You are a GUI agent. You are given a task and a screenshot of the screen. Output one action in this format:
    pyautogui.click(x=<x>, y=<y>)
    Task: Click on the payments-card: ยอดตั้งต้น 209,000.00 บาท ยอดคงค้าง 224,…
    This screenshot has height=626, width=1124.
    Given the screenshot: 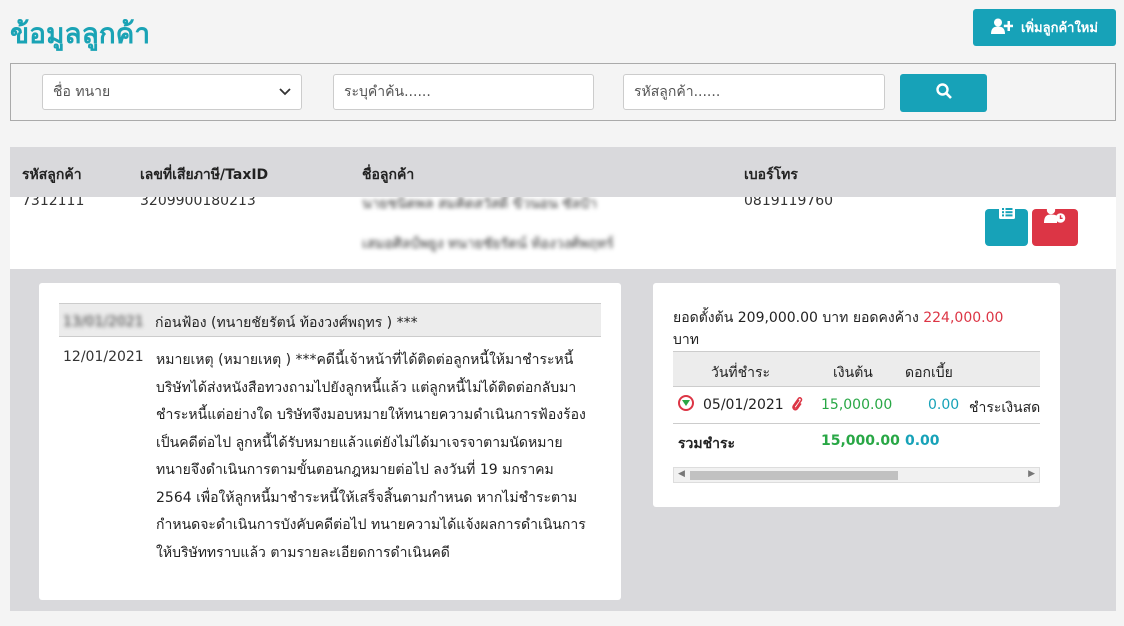 What is the action you would take?
    pyautogui.click(x=856, y=395)
    